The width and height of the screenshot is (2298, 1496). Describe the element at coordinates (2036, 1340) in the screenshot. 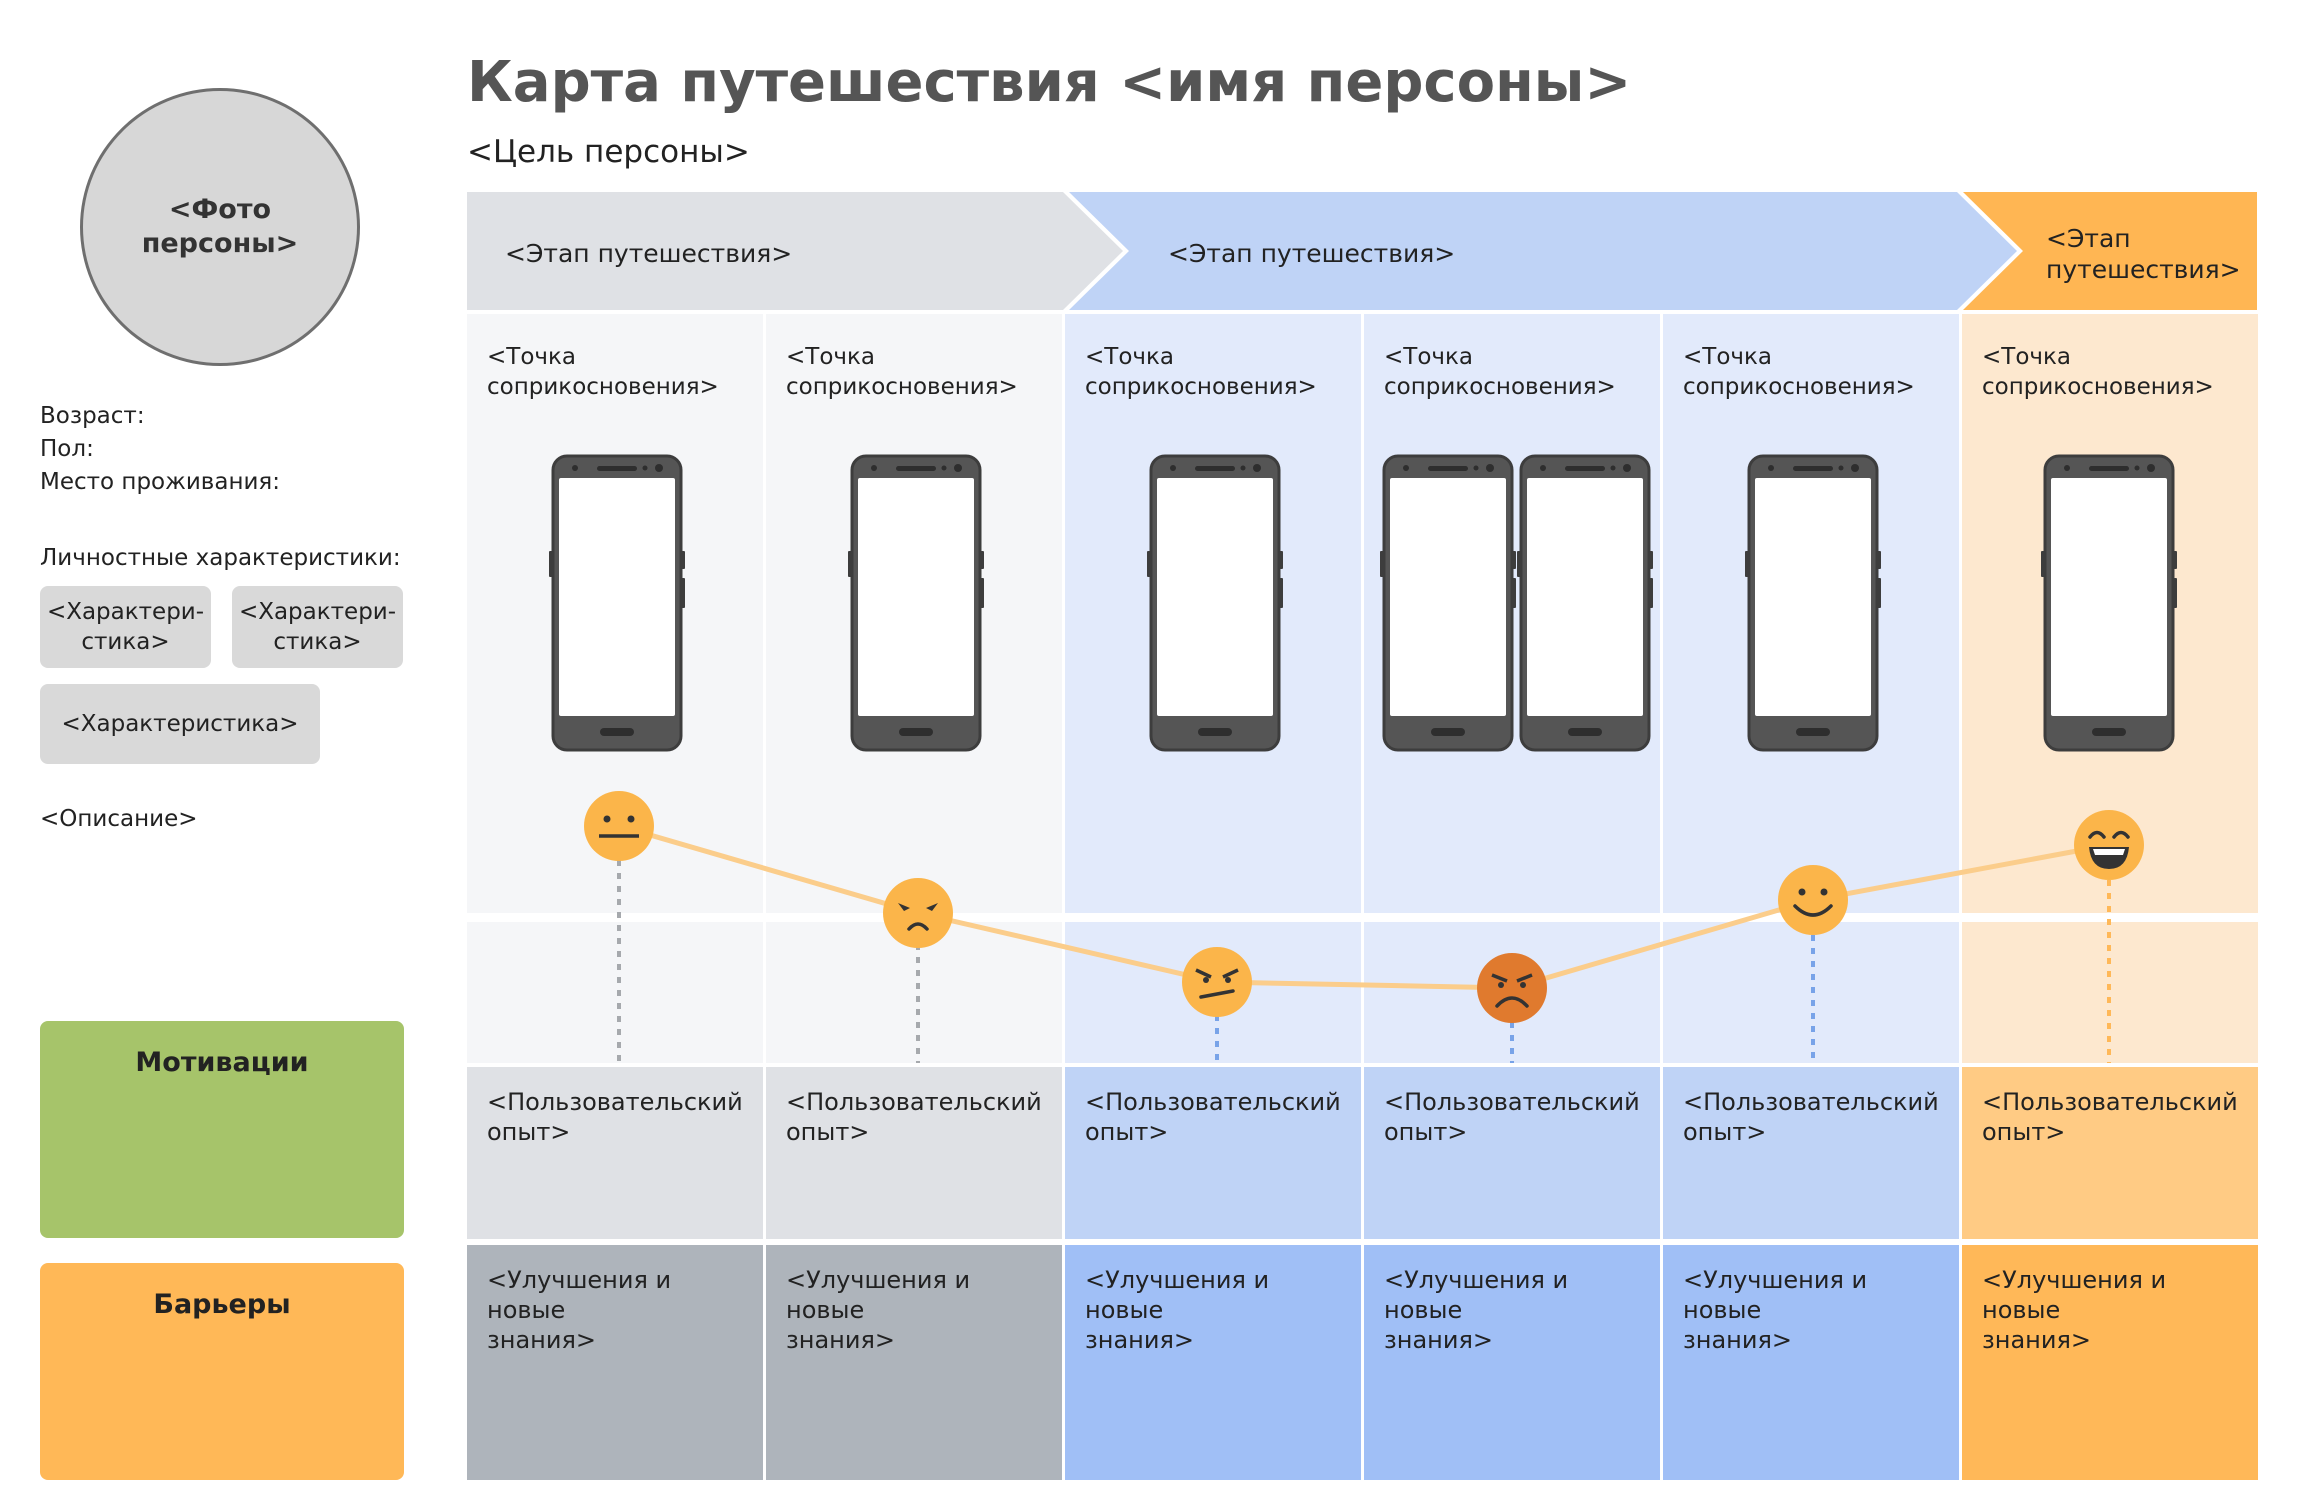

I see `improvement-label-6b: знания>` at that location.